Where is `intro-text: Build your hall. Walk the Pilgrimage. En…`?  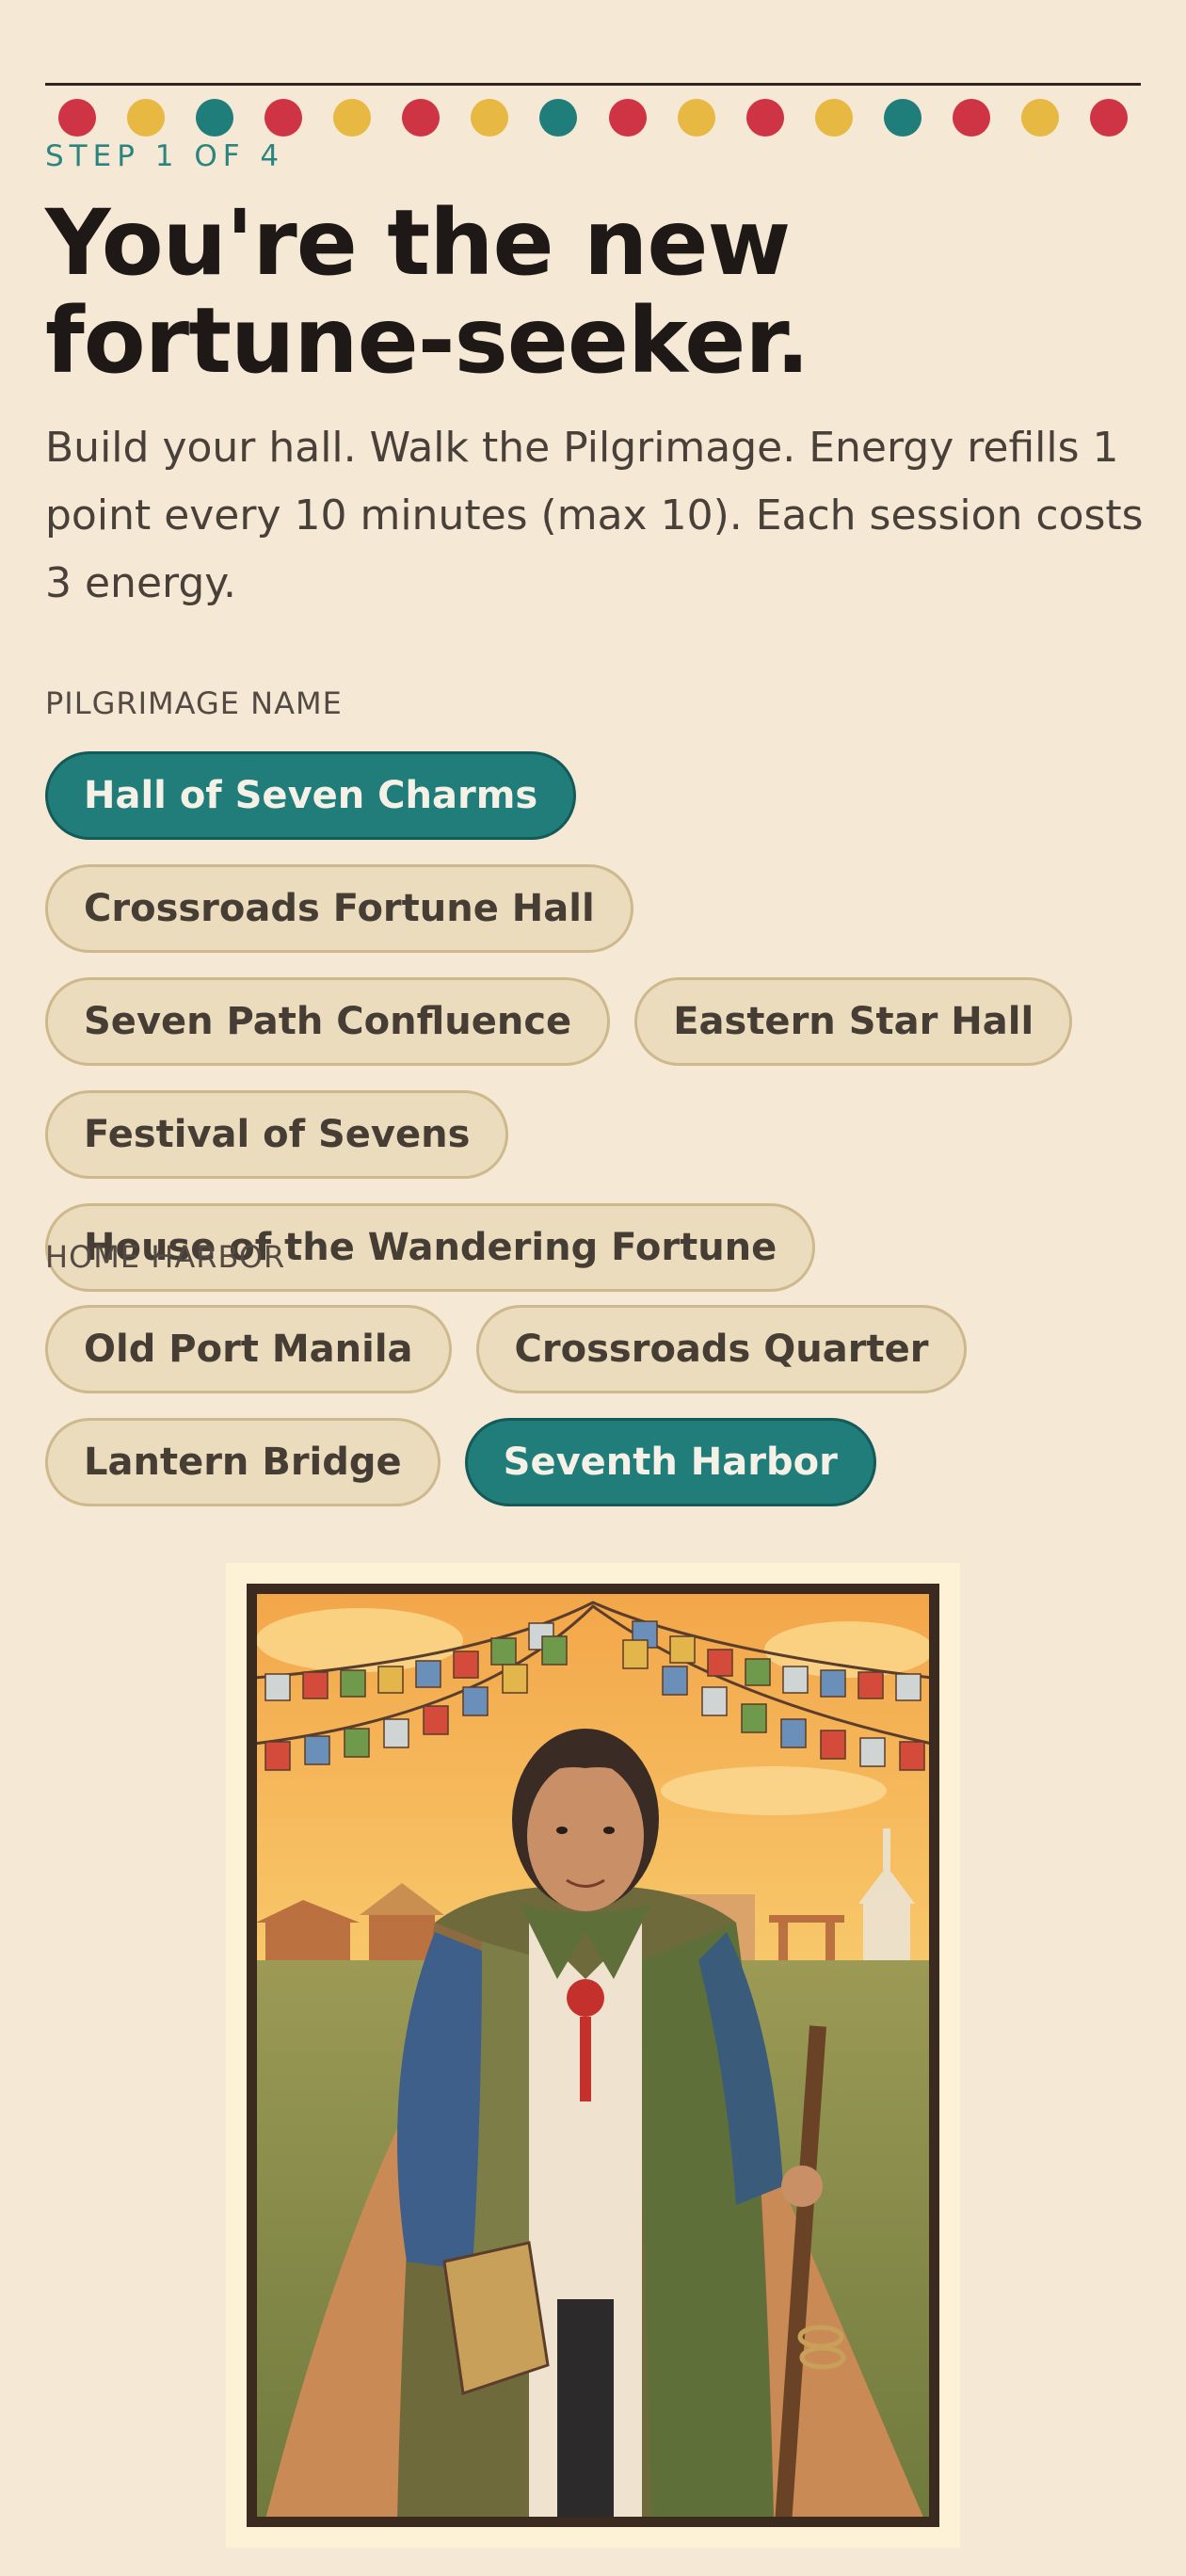 intro-text: Build your hall. Walk the Pilgrimage. En… is located at coordinates (594, 515).